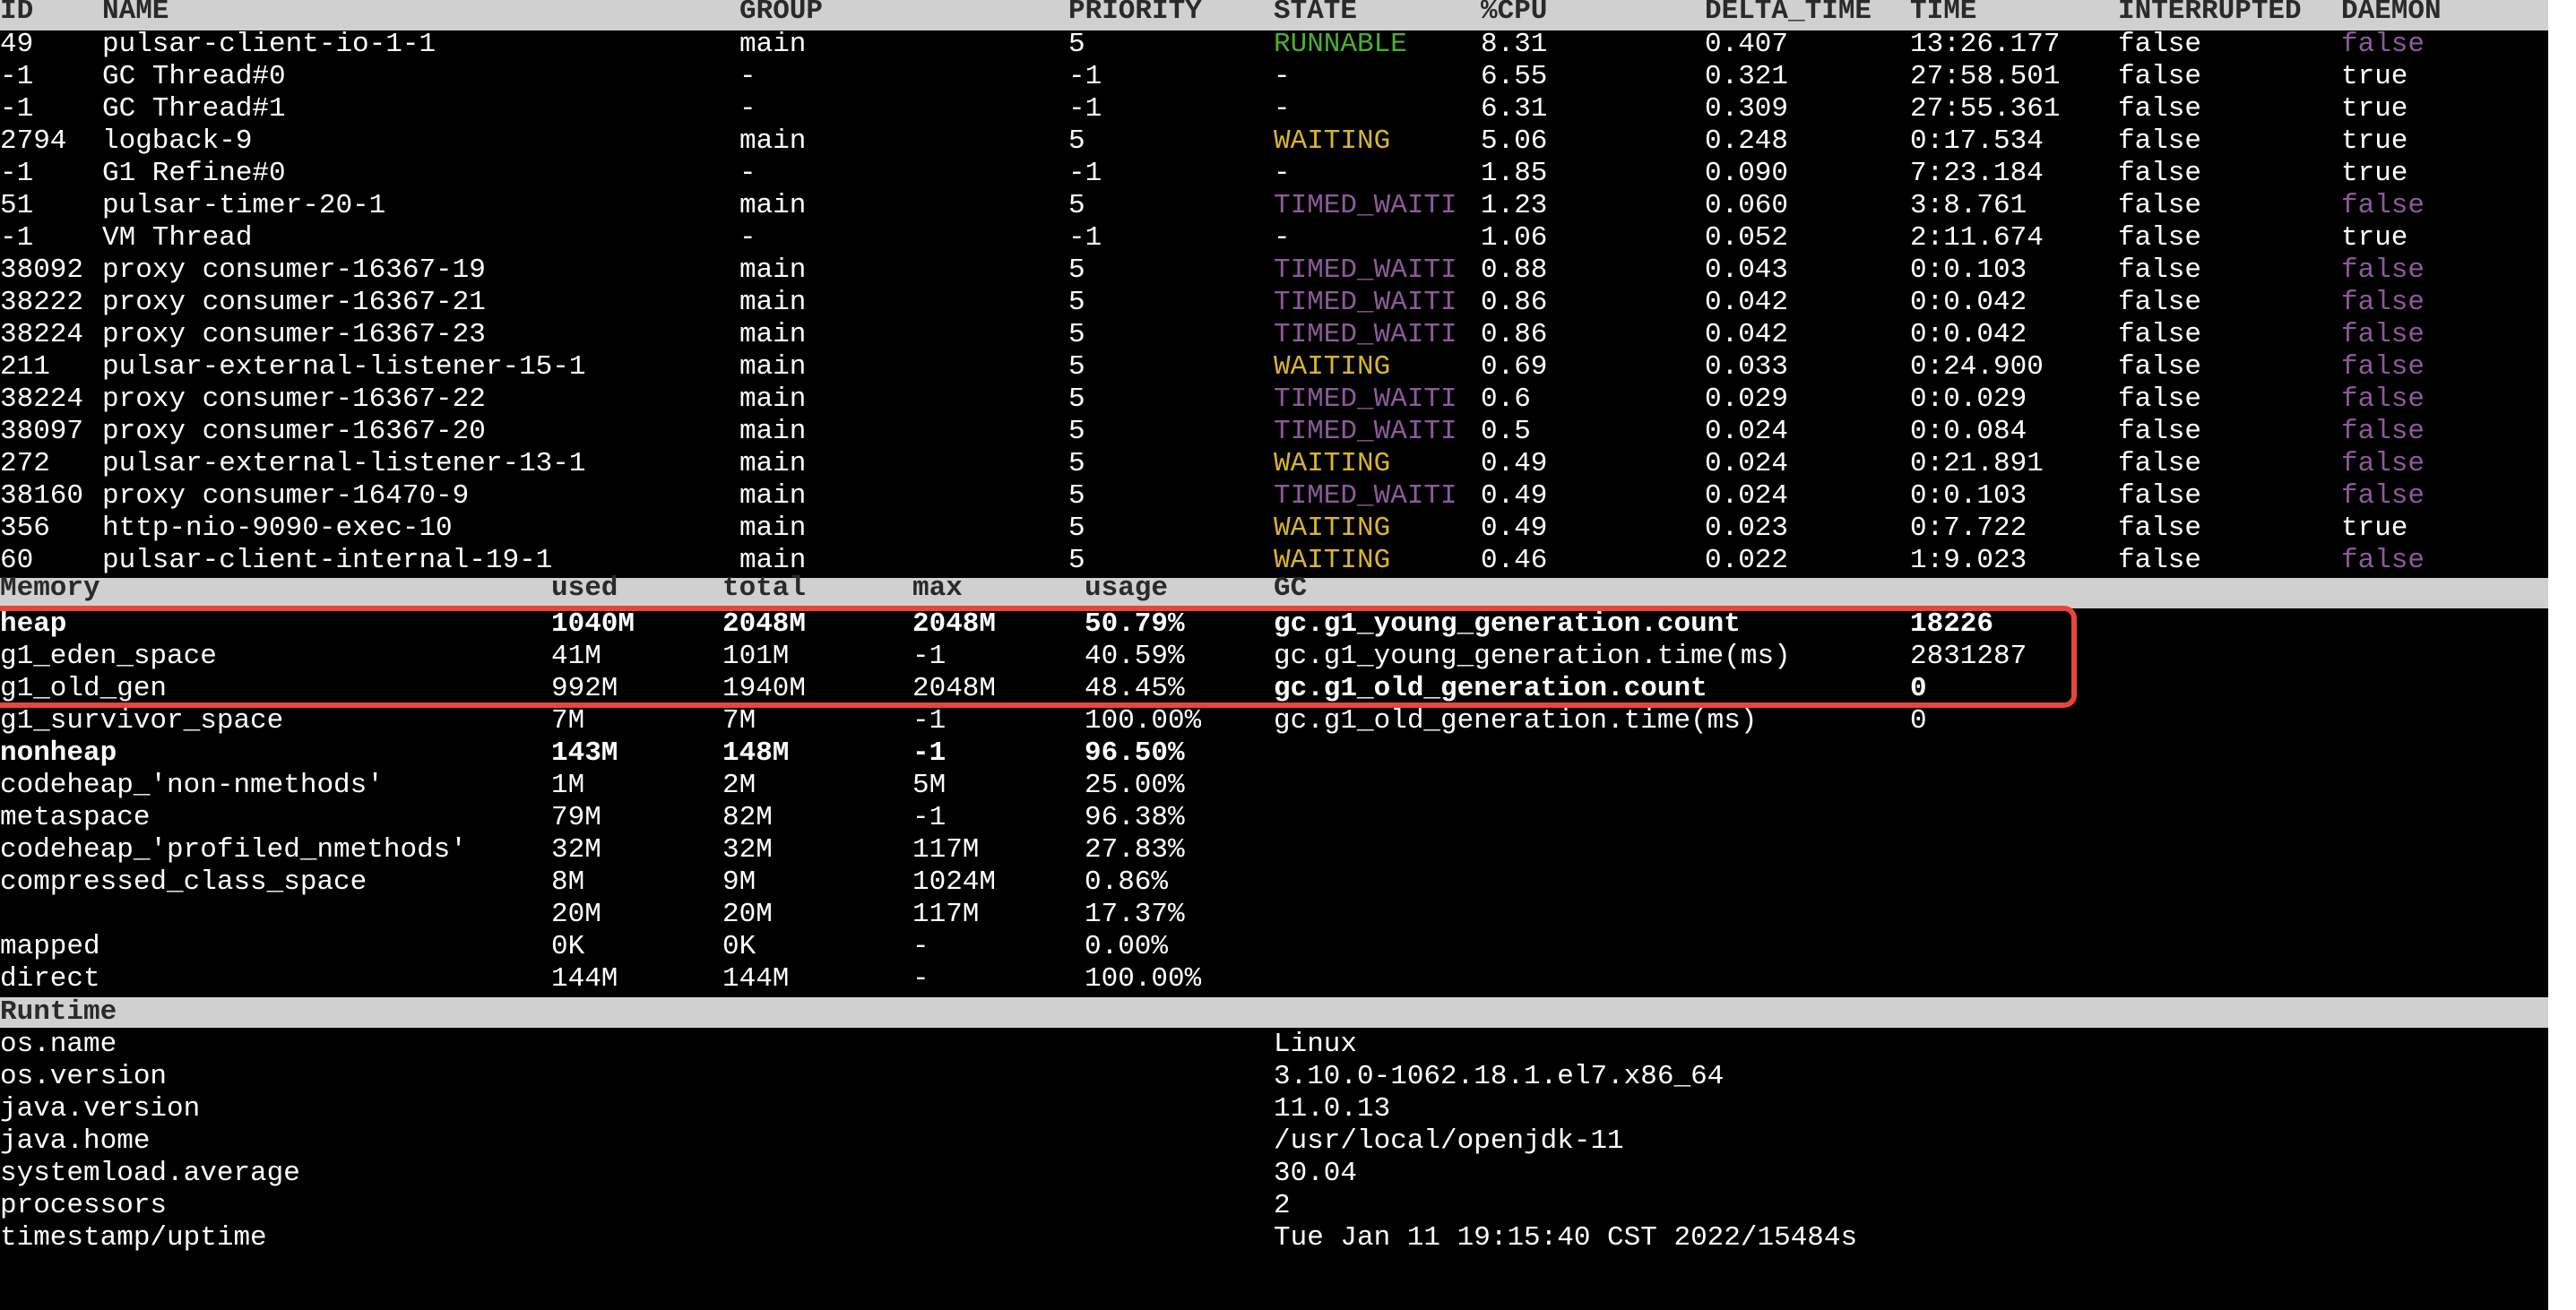  What do you see at coordinates (929, 753) in the screenshot?
I see `memory-max-cell: -1` at bounding box center [929, 753].